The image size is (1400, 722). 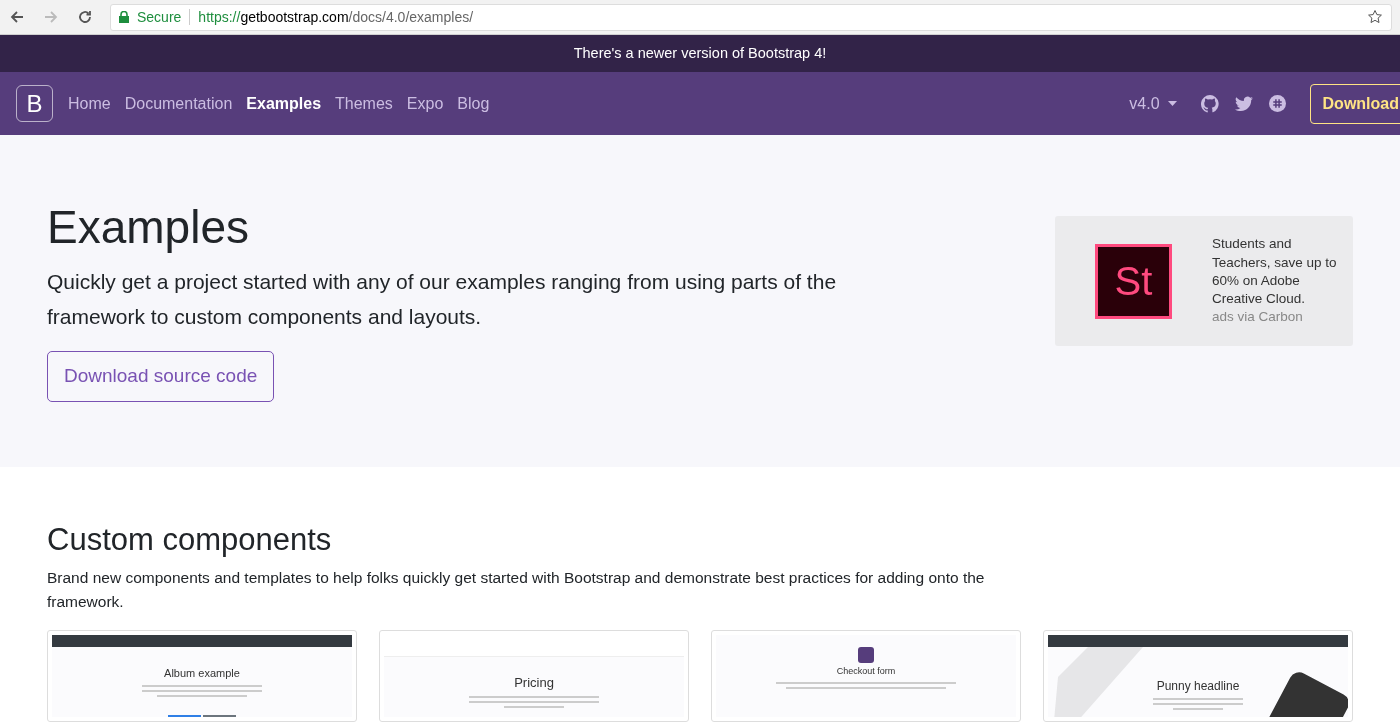 What do you see at coordinates (1277, 103) in the screenshot?
I see `hash-icon` at bounding box center [1277, 103].